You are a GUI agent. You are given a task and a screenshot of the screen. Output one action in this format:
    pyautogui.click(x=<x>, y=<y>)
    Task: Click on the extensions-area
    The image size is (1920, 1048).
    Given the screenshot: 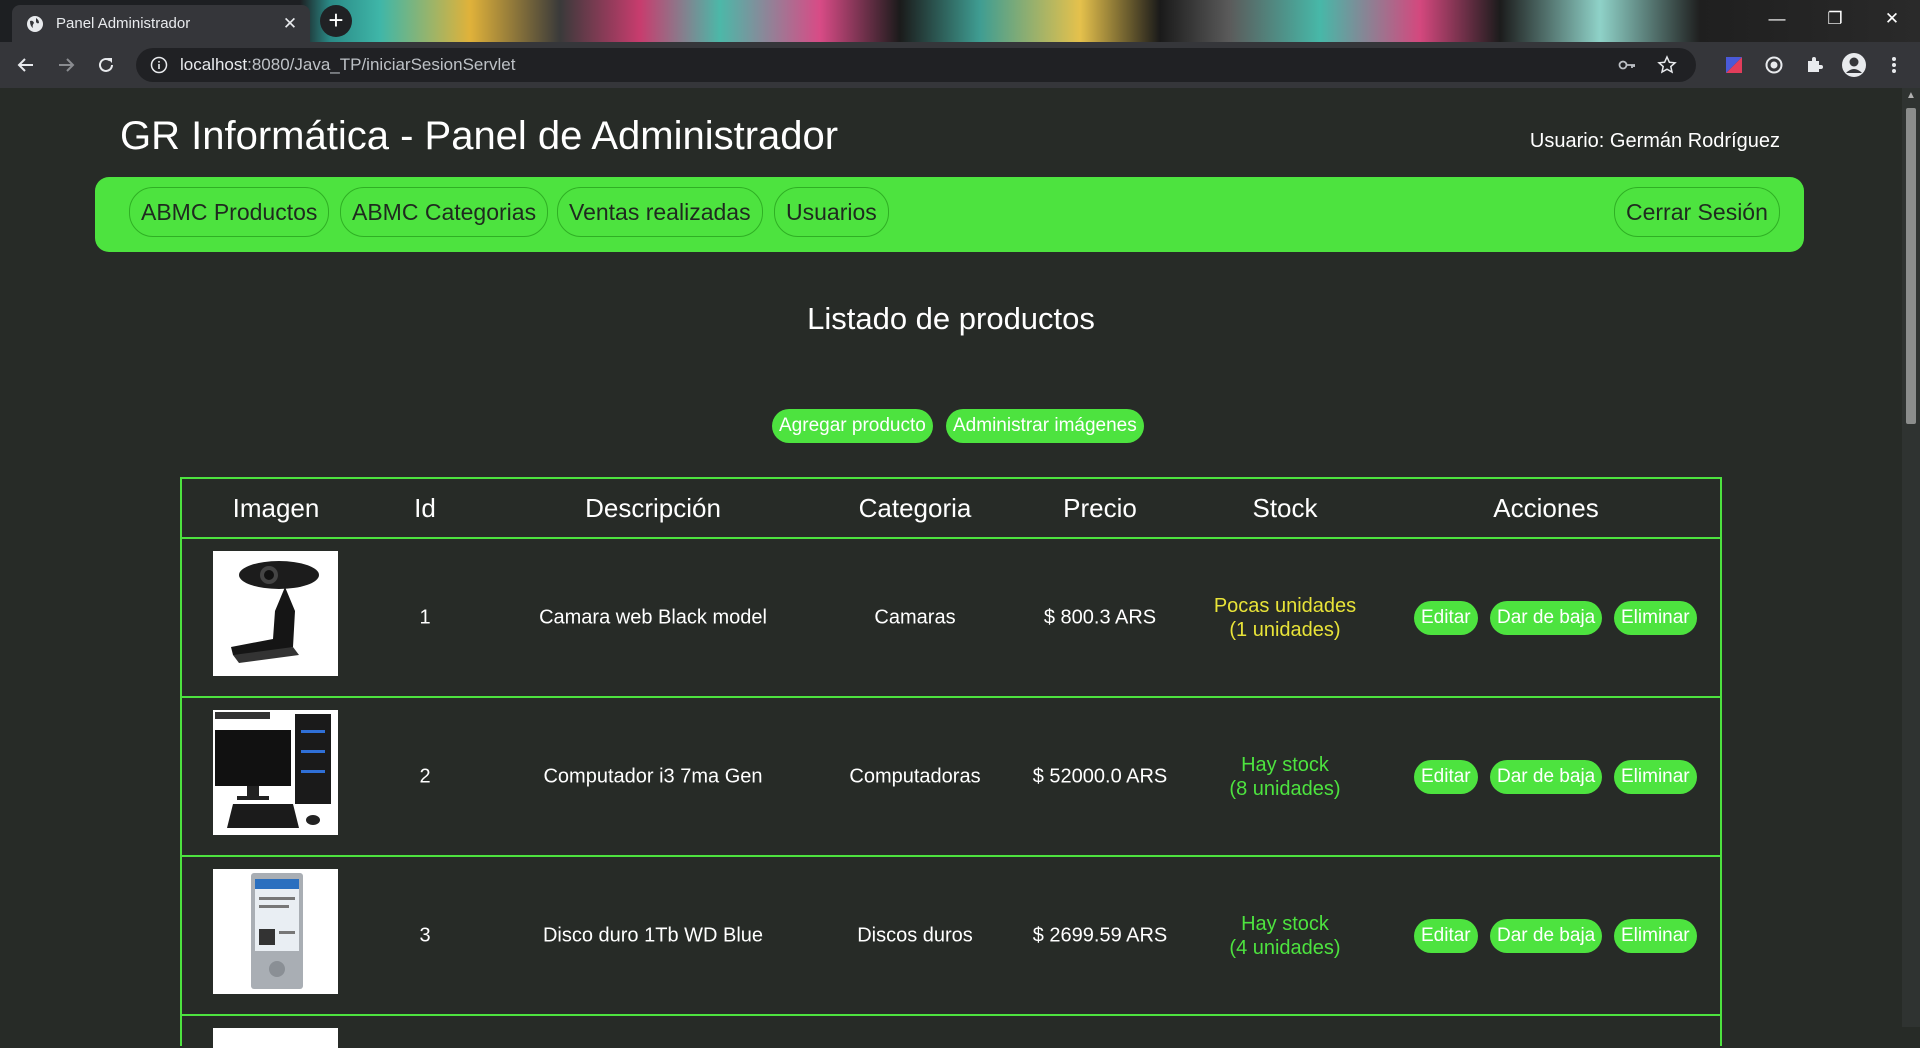 What is the action you would take?
    pyautogui.click(x=1814, y=65)
    